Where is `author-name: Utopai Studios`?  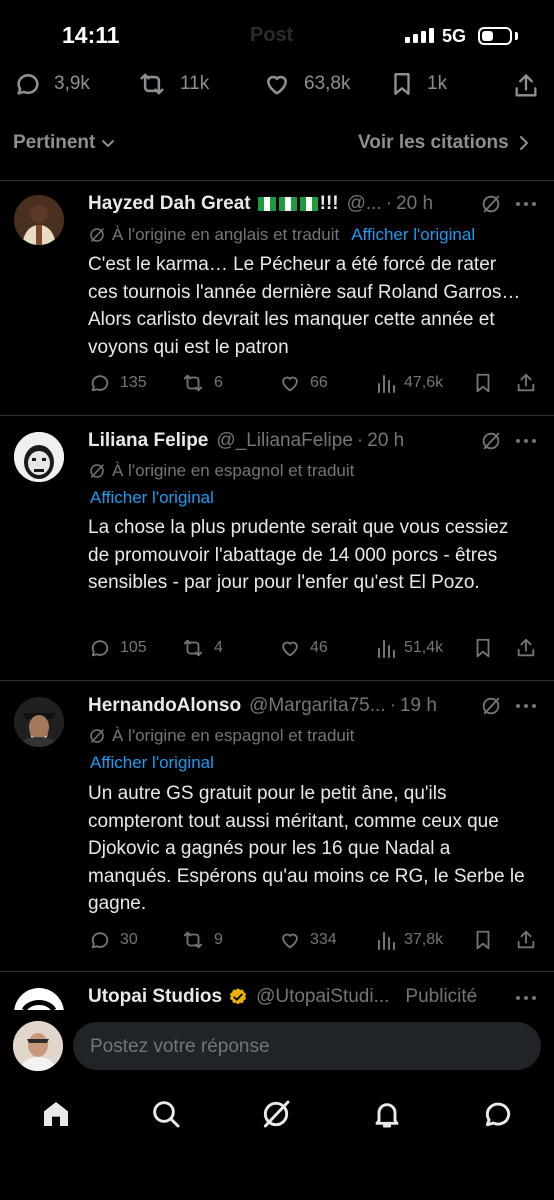 author-name: Utopai Studios is located at coordinates (155, 997).